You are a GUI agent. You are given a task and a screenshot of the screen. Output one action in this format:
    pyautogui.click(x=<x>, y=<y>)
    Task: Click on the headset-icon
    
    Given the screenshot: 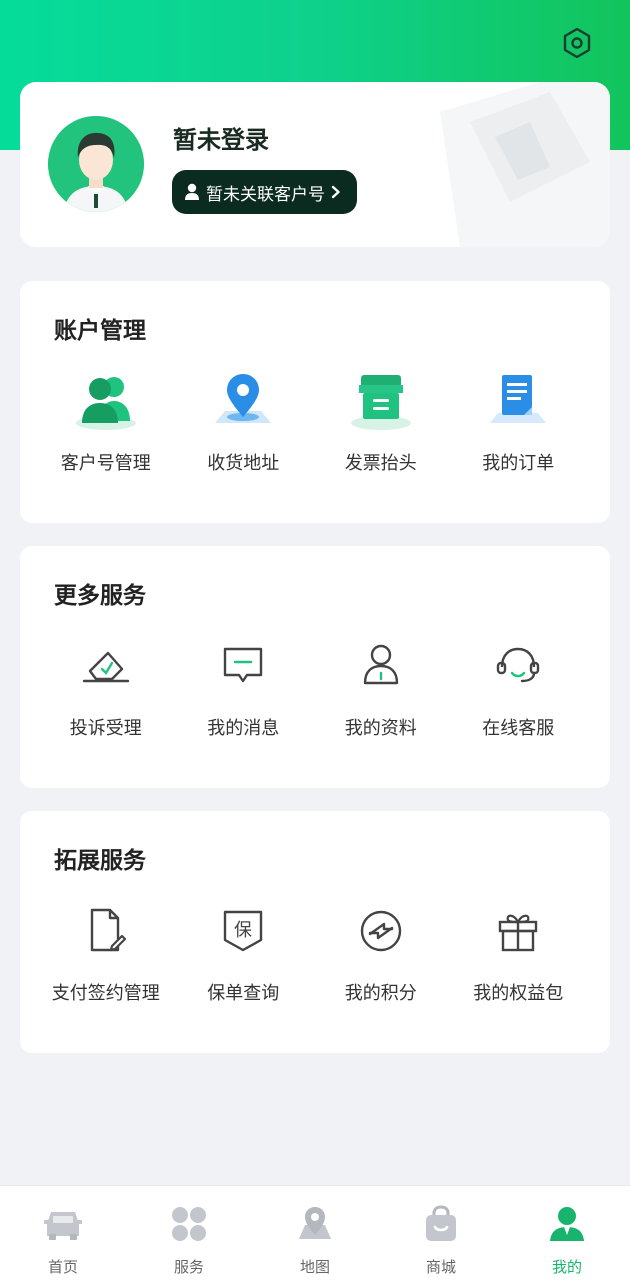 What is the action you would take?
    pyautogui.click(x=518, y=665)
    